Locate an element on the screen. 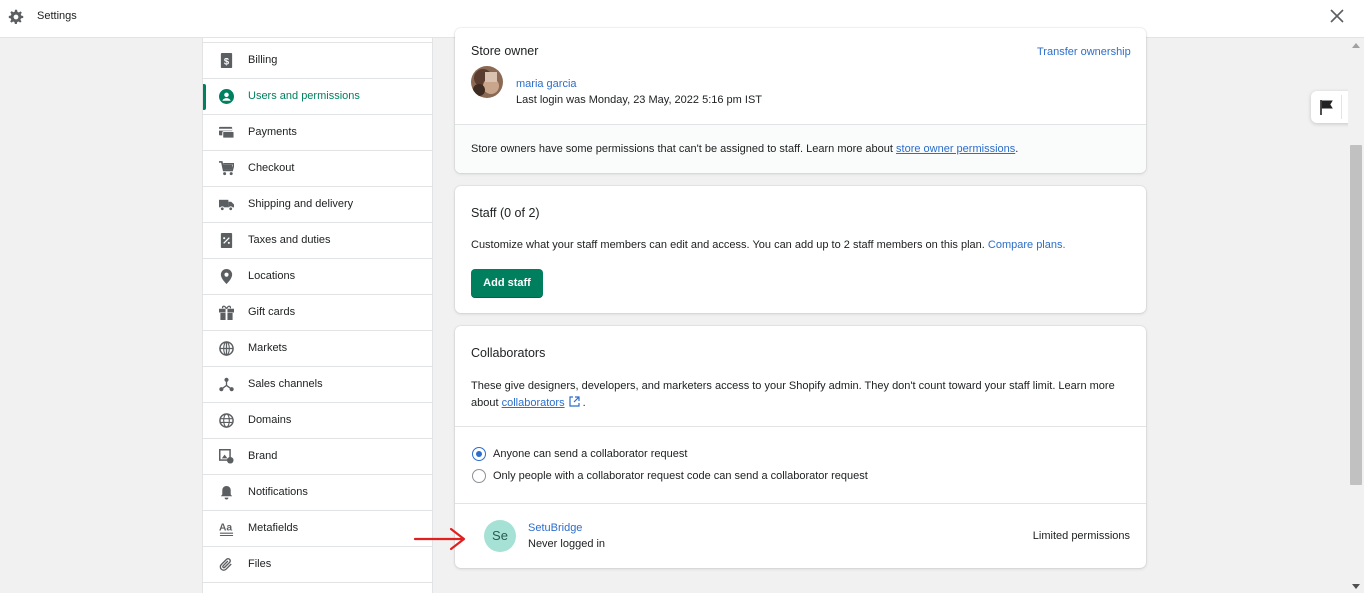 This screenshot has width=1364, height=593. scroll-down-arrow-icon is located at coordinates (1356, 586).